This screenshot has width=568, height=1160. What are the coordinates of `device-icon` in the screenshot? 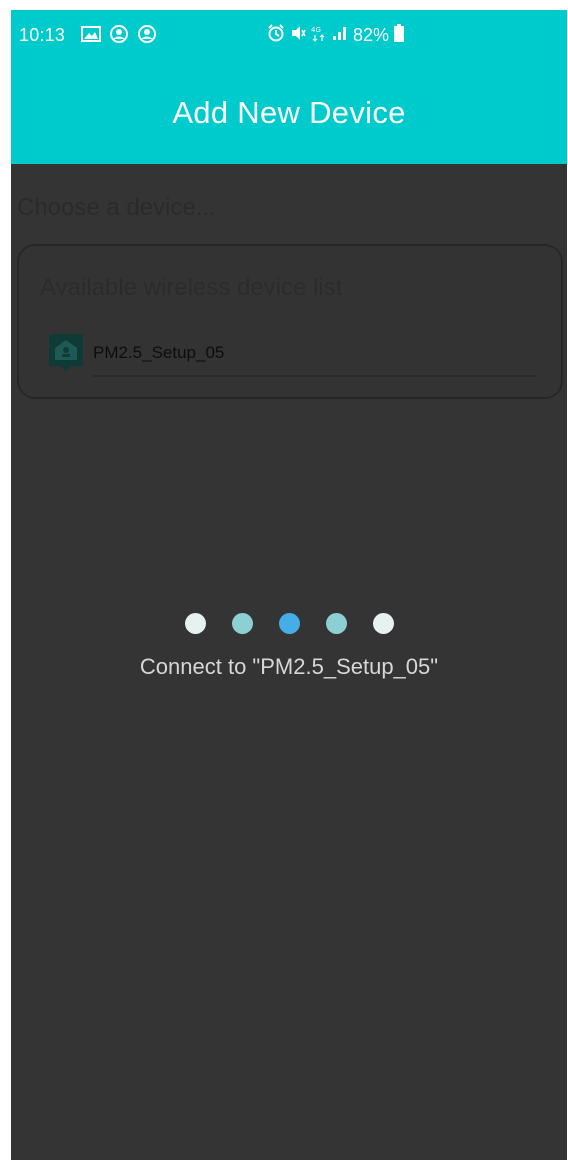 It's located at (66, 353).